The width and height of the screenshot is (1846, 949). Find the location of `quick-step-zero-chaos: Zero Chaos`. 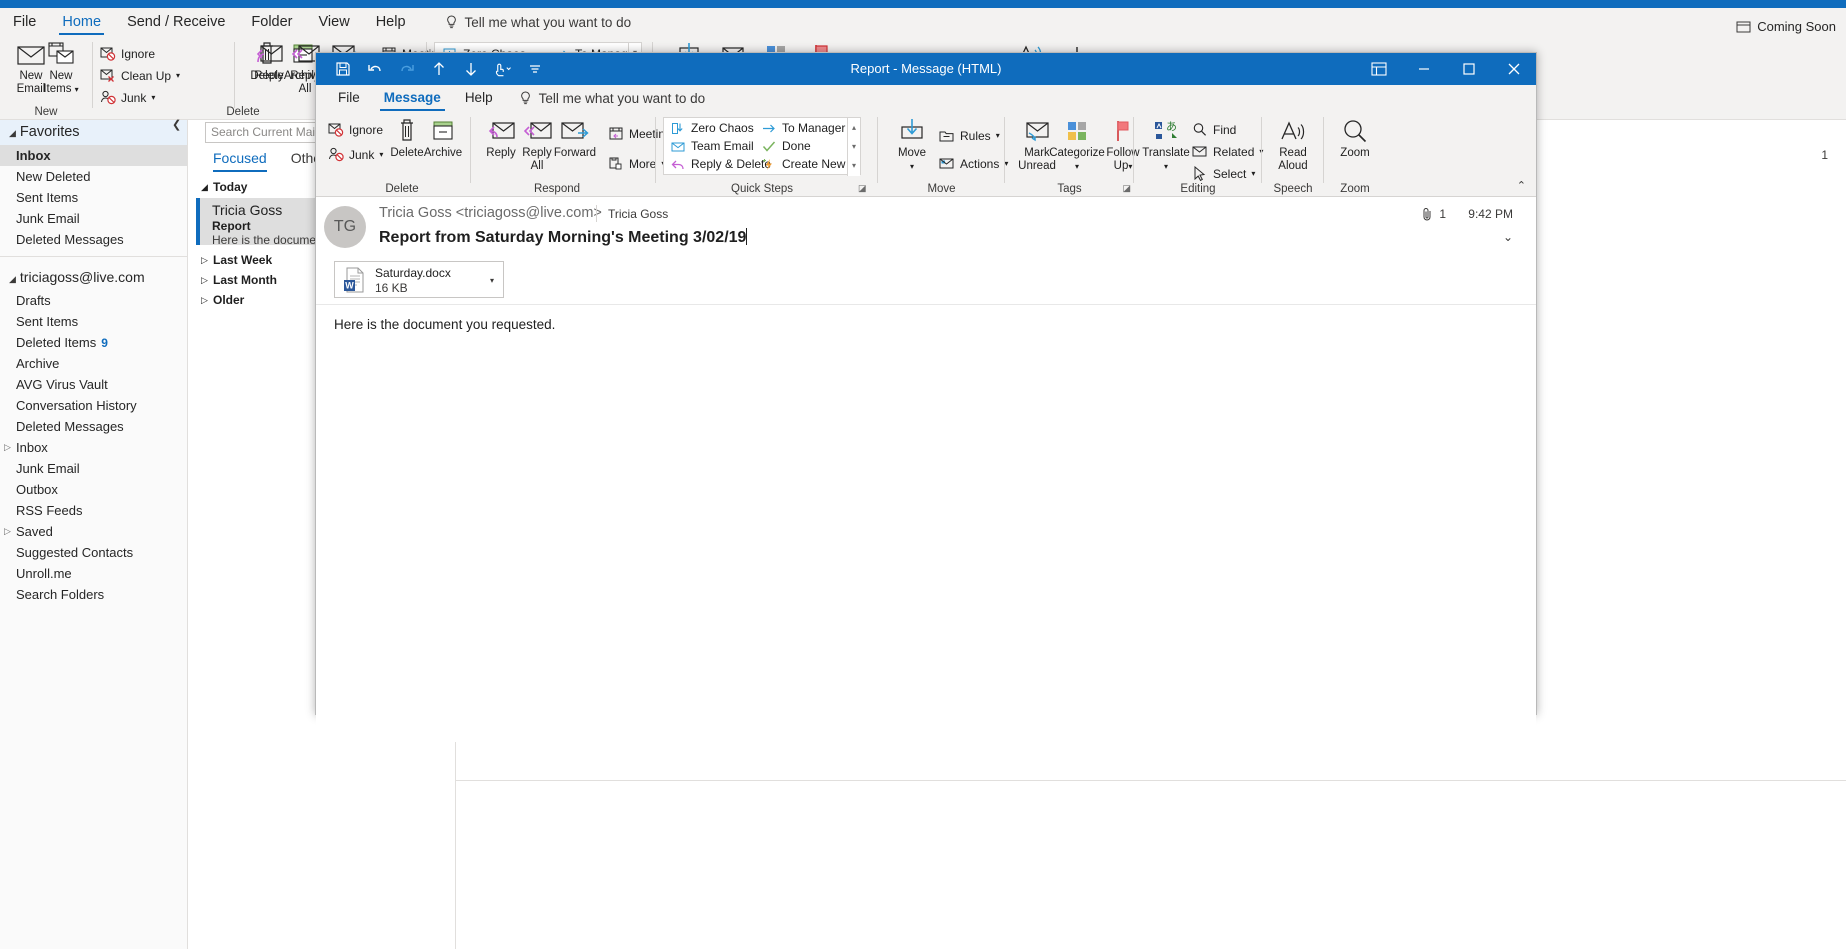

quick-step-zero-chaos: Zero Chaos is located at coordinates (712, 128).